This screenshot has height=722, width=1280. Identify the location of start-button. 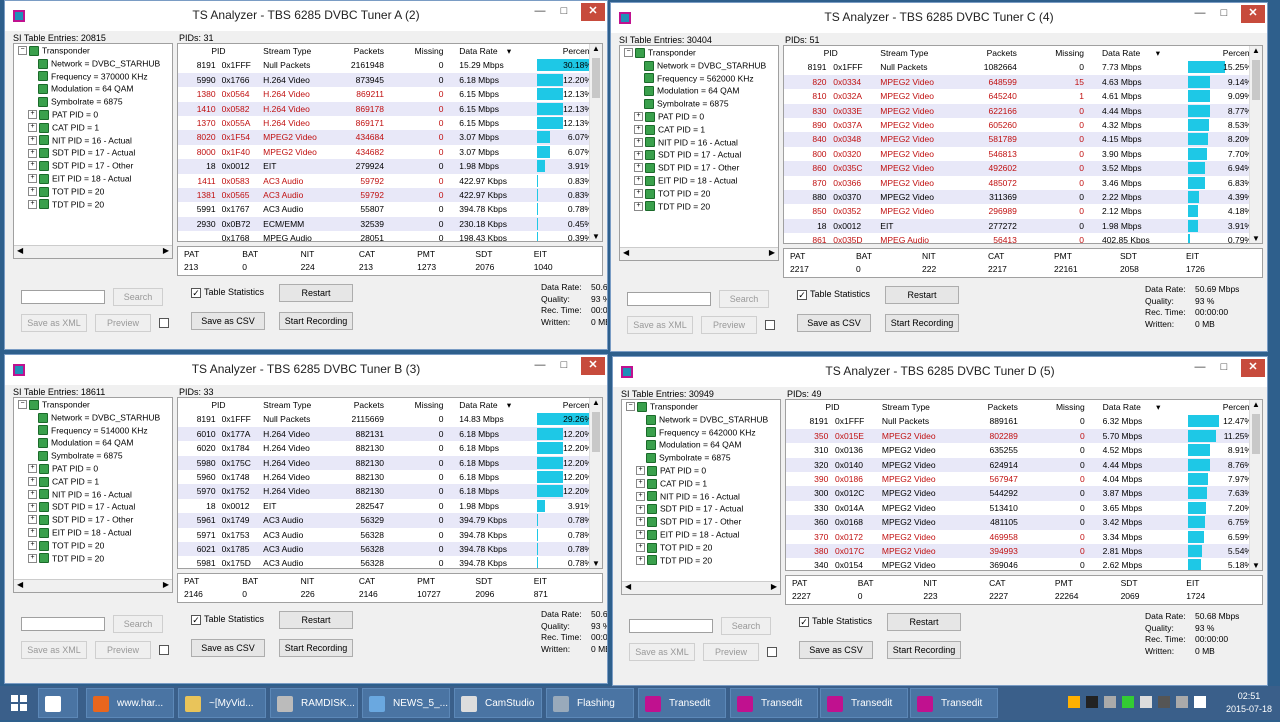
(19, 703).